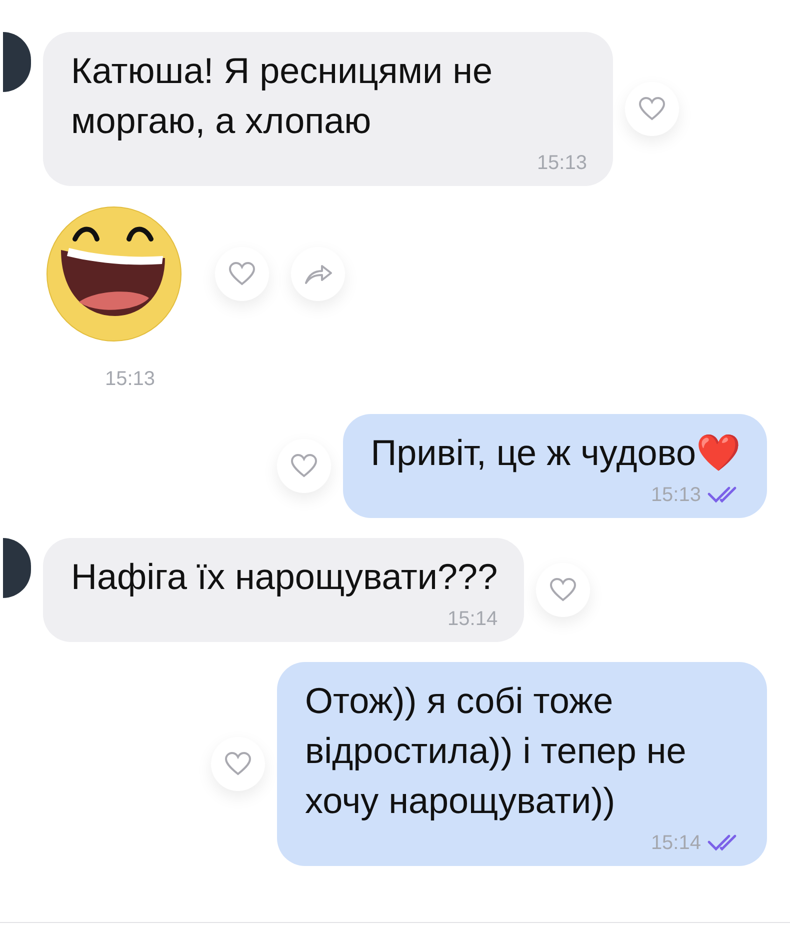 The image size is (790, 936). Describe the element at coordinates (318, 274) in the screenshot. I see `share-icon` at that location.